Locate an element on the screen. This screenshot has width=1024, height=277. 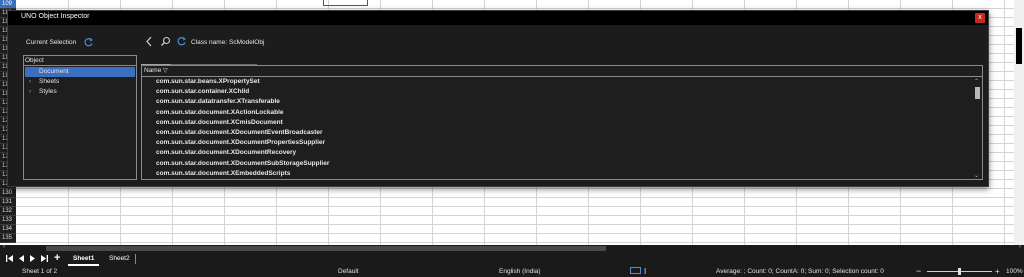
selection-mode-icon is located at coordinates (635, 270).